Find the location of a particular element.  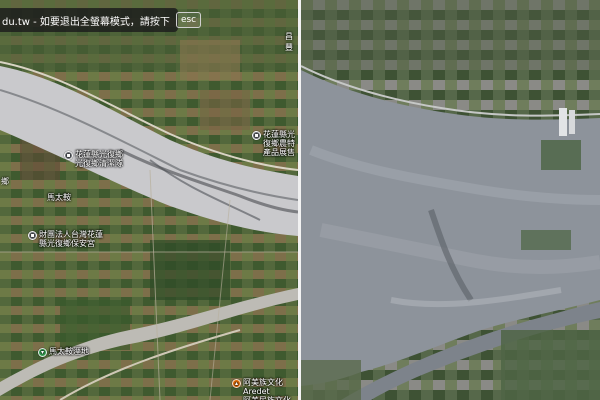

poi-label: 財團法人台灣花蓮 縣光復鄉保安宮 is located at coordinates (71, 239).